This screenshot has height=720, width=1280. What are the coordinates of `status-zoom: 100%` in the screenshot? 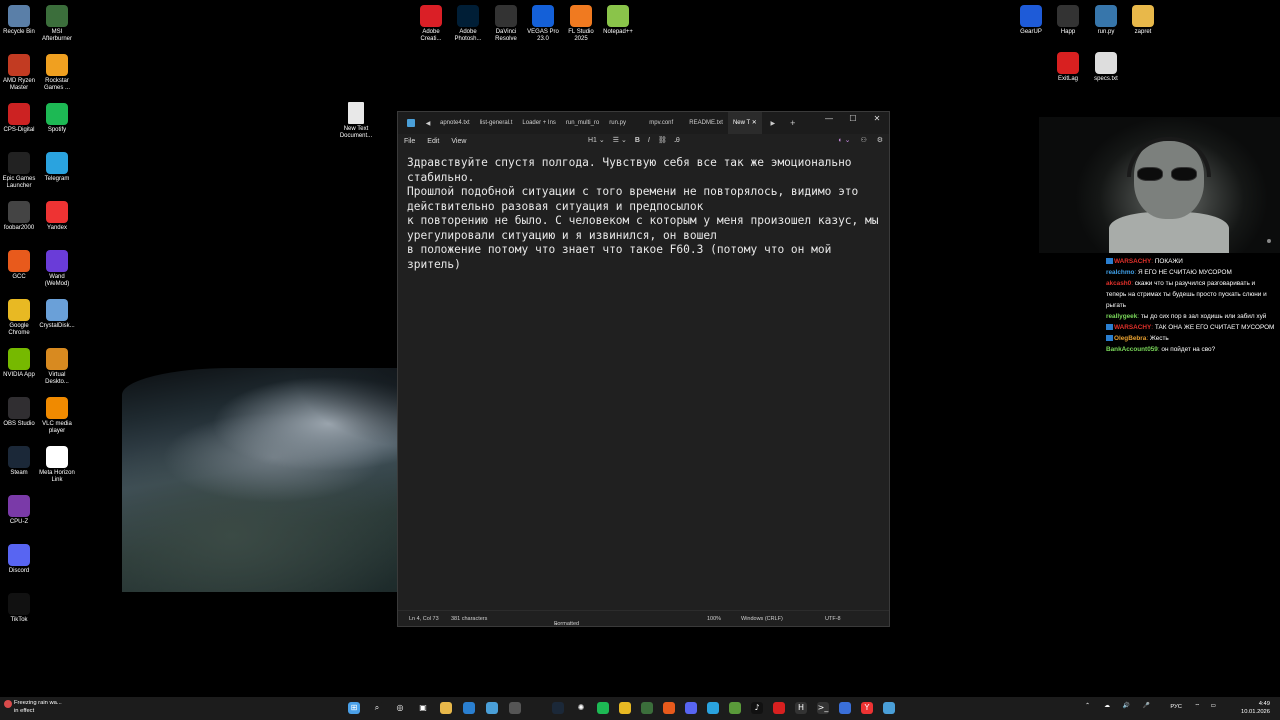 It's located at (714, 619).